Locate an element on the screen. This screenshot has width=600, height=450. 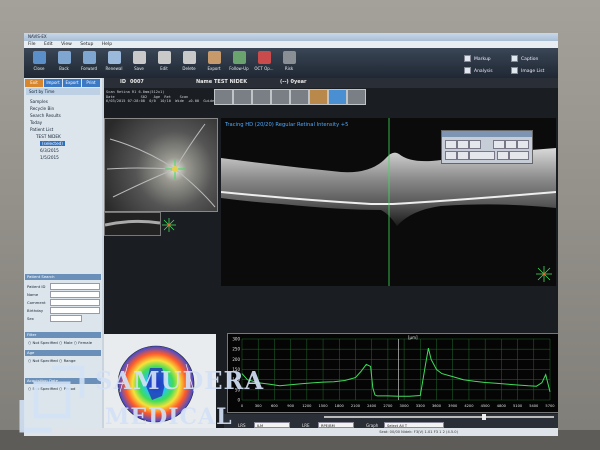
tree-item-patient-list: Patient List is located at coordinates (41, 129).